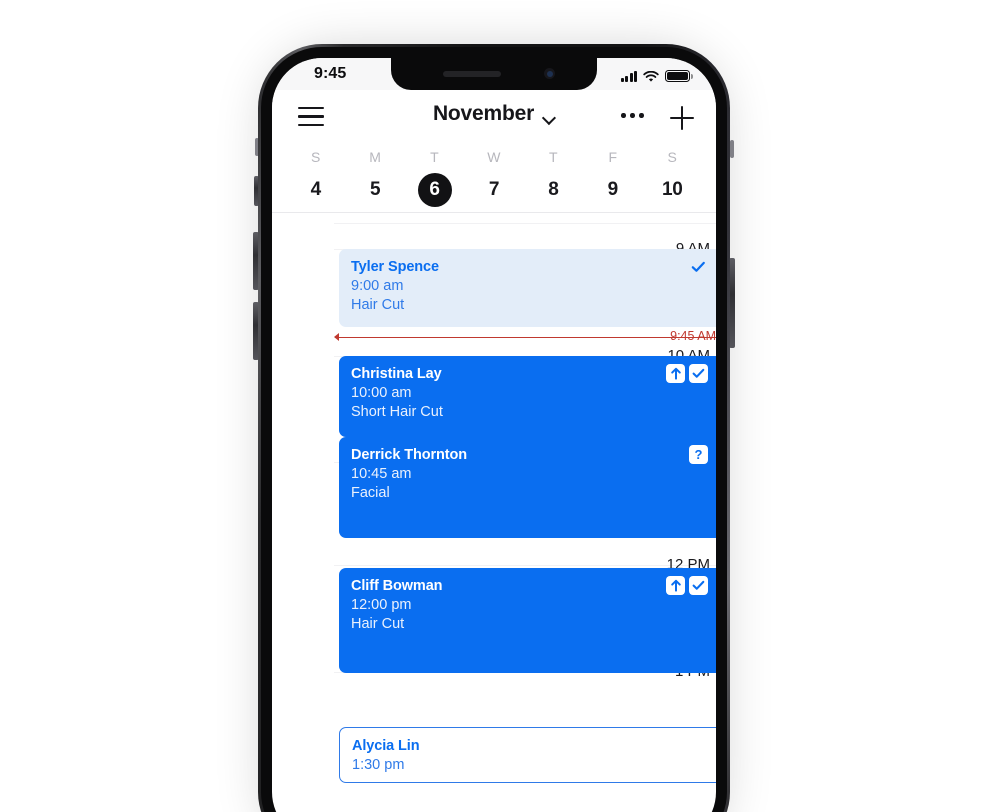 Image resolution: width=987 pixels, height=812 pixels. What do you see at coordinates (672, 189) in the screenshot?
I see `day-number-label: 10` at bounding box center [672, 189].